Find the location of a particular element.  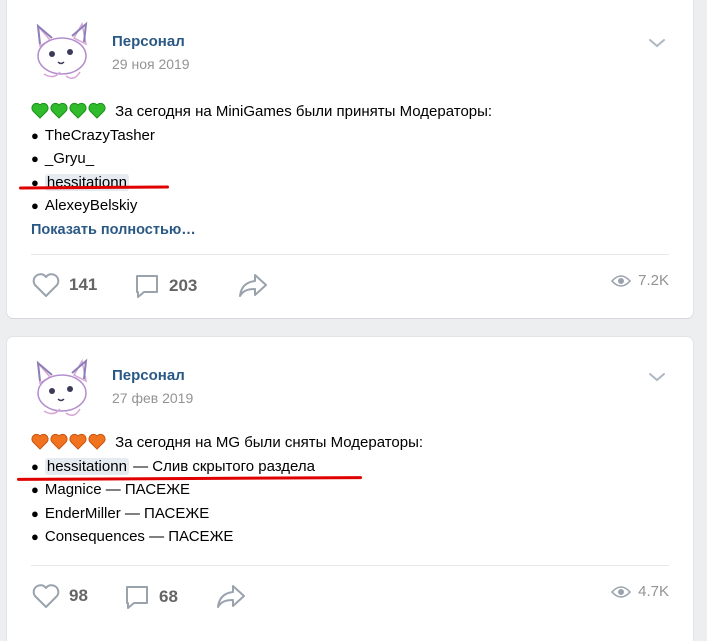

comment-button: 203 is located at coordinates (165, 286).